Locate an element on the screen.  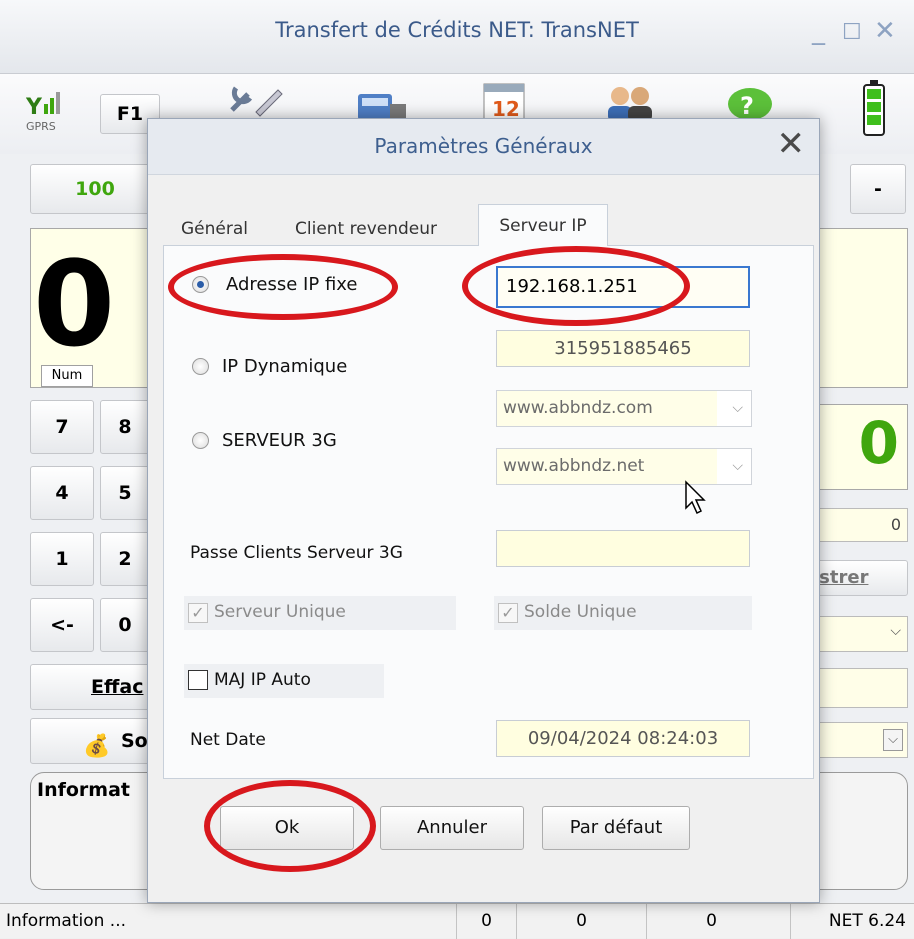
status-count-3: 0 is located at coordinates (711, 921).